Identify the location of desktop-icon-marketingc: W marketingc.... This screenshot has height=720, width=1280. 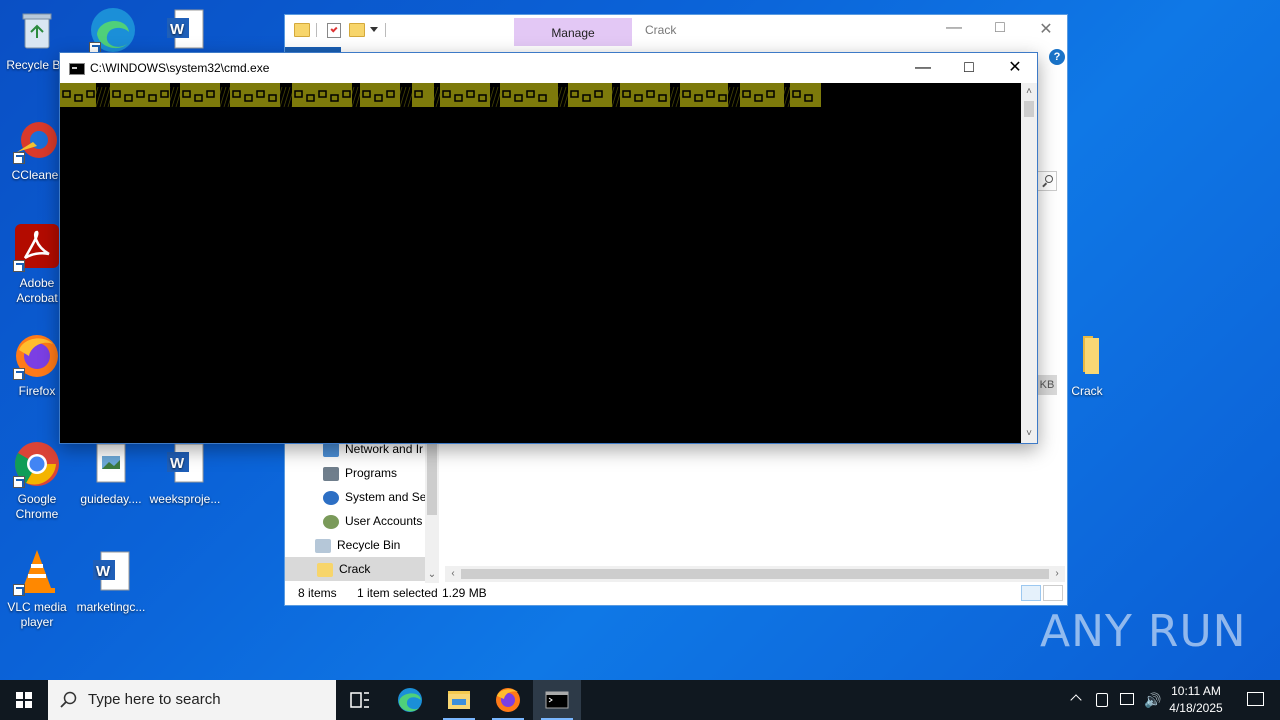
(111, 581).